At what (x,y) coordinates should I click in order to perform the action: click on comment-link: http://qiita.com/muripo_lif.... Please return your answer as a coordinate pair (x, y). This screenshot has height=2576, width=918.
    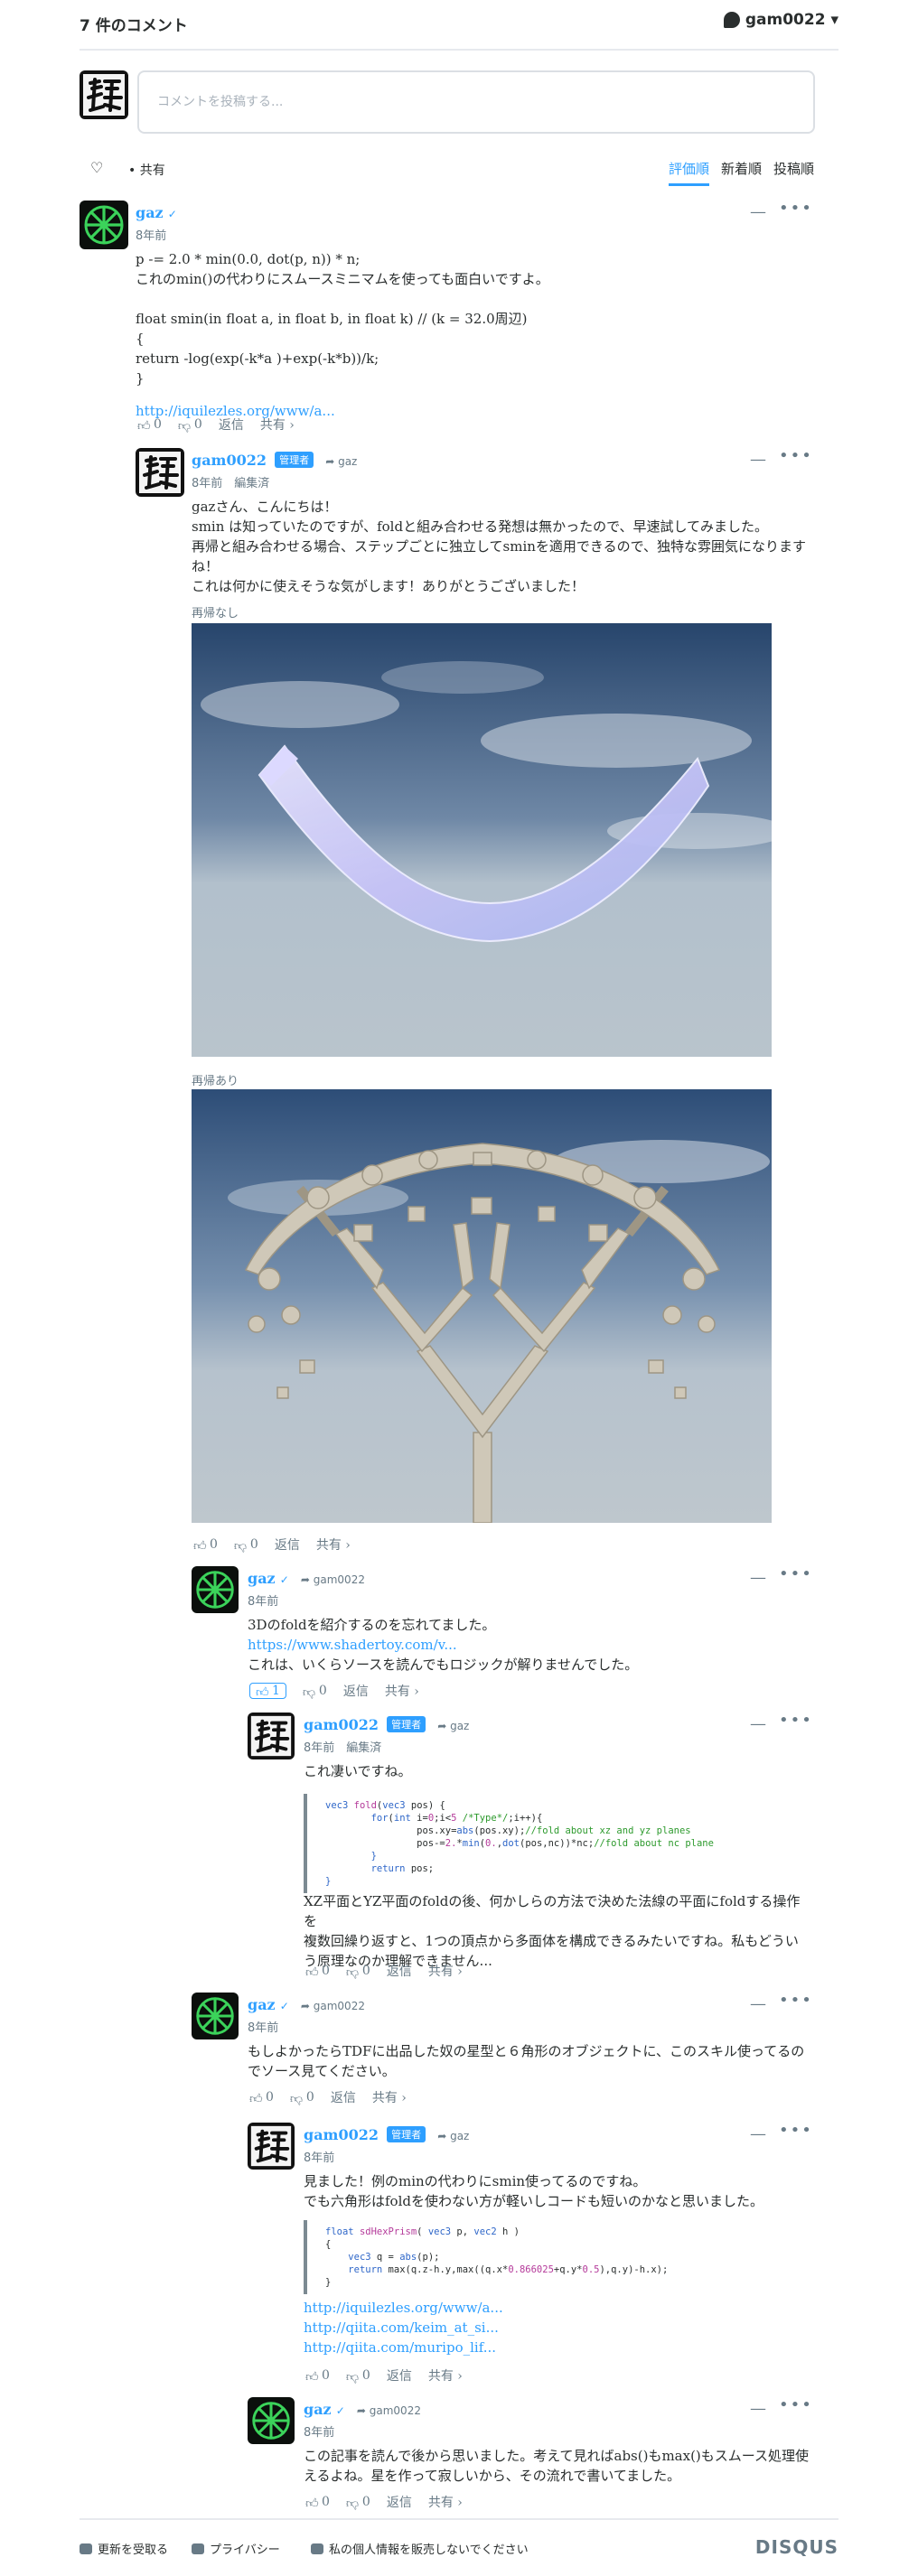
    Looking at the image, I should click on (400, 2347).